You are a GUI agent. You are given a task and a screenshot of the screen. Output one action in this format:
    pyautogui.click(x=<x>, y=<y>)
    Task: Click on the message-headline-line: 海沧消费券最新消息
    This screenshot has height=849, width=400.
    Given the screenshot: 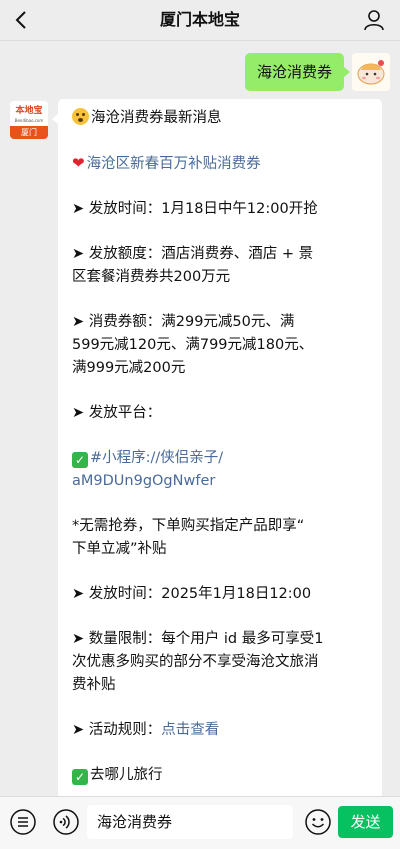 What is the action you would take?
    pyautogui.click(x=222, y=118)
    